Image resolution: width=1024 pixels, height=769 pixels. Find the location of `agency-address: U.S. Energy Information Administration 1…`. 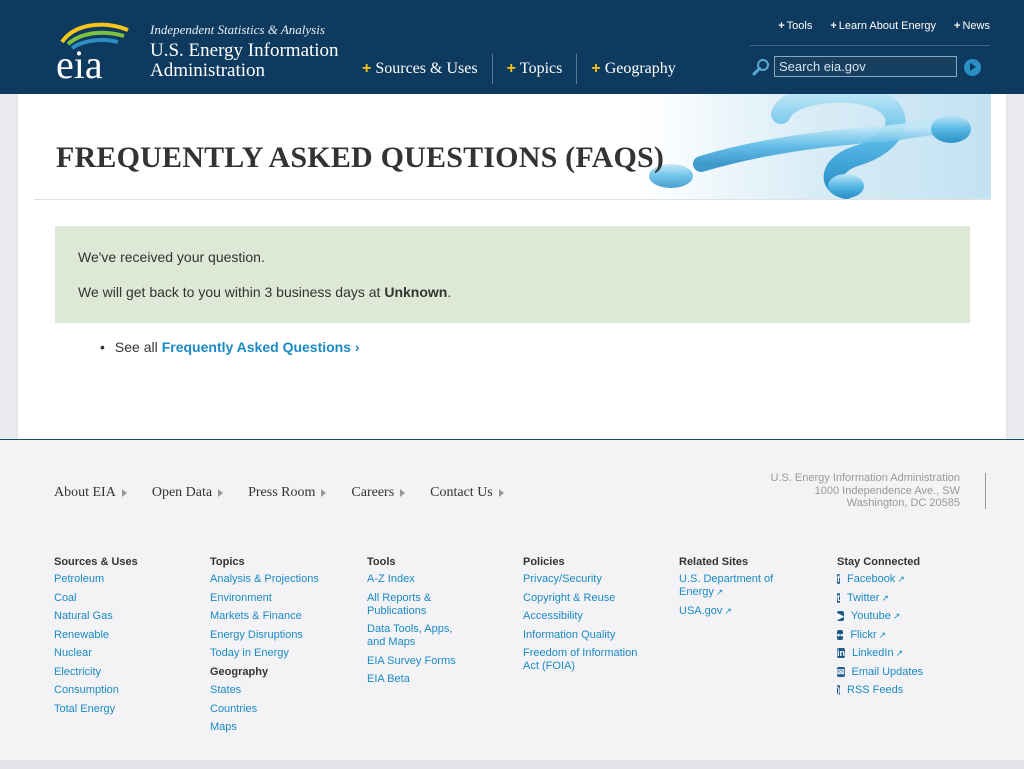

agency-address: U.S. Energy Information Administration 1… is located at coordinates (865, 490).